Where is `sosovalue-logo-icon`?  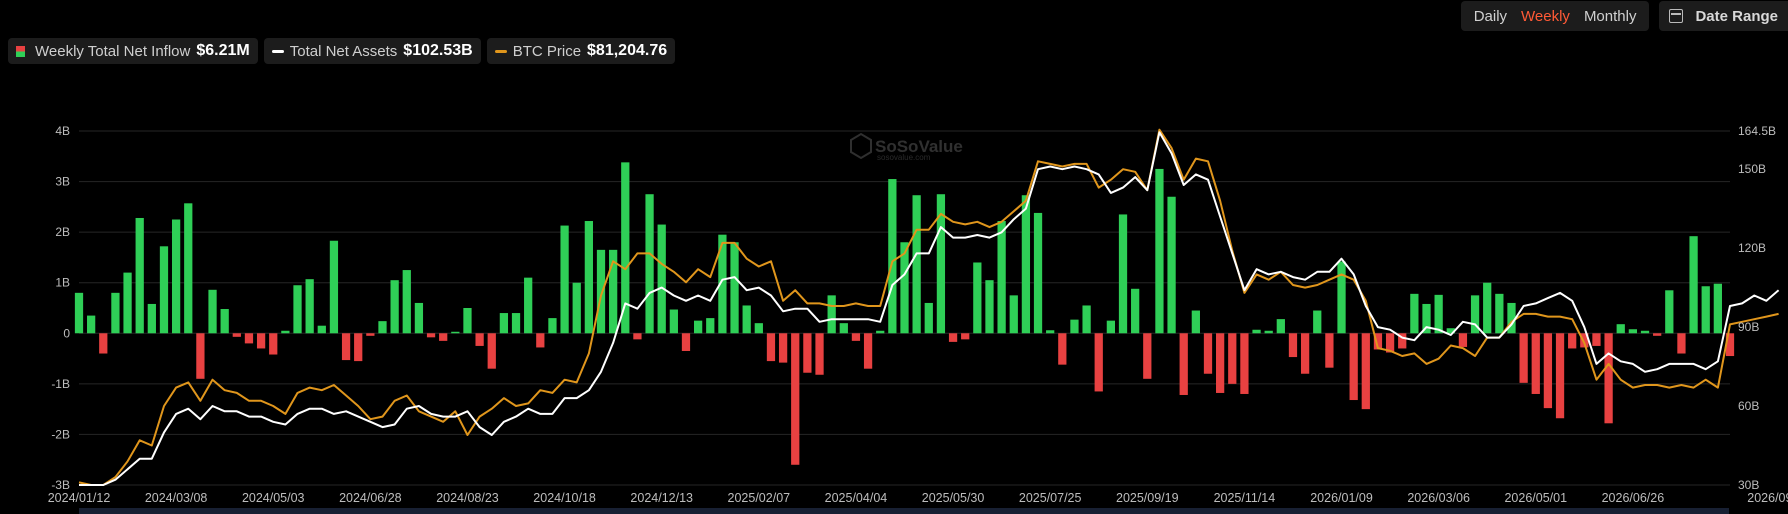
sosovalue-logo-icon is located at coordinates (861, 146).